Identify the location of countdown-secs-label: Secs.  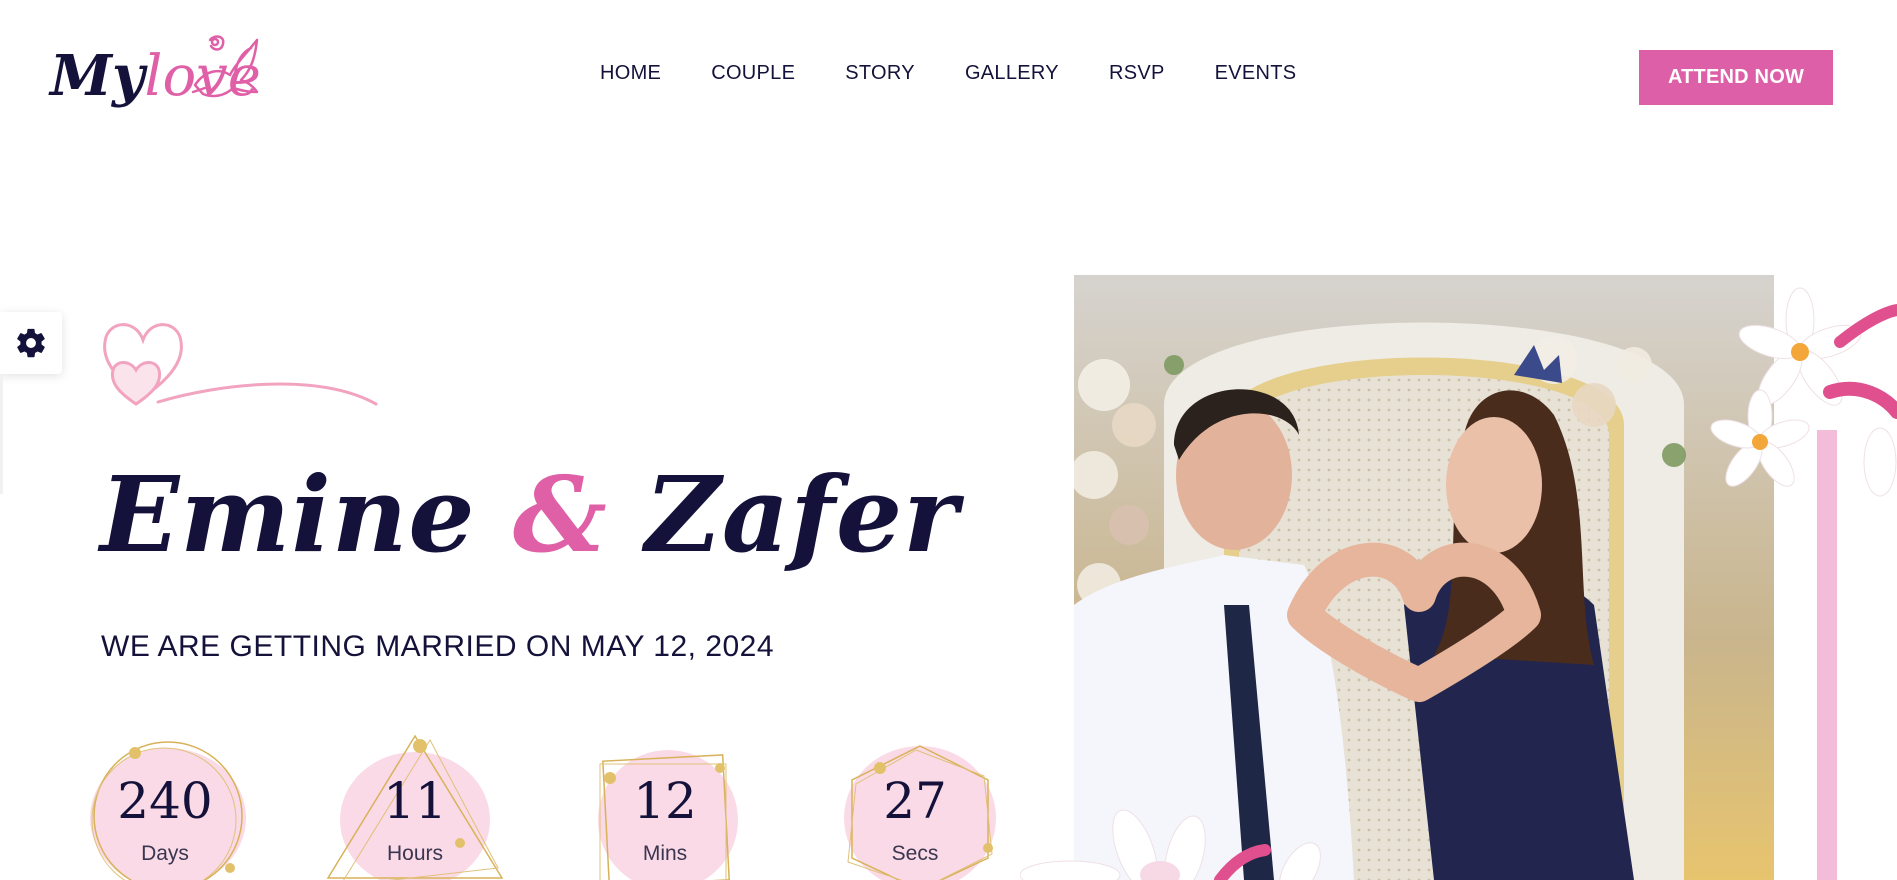
(915, 853).